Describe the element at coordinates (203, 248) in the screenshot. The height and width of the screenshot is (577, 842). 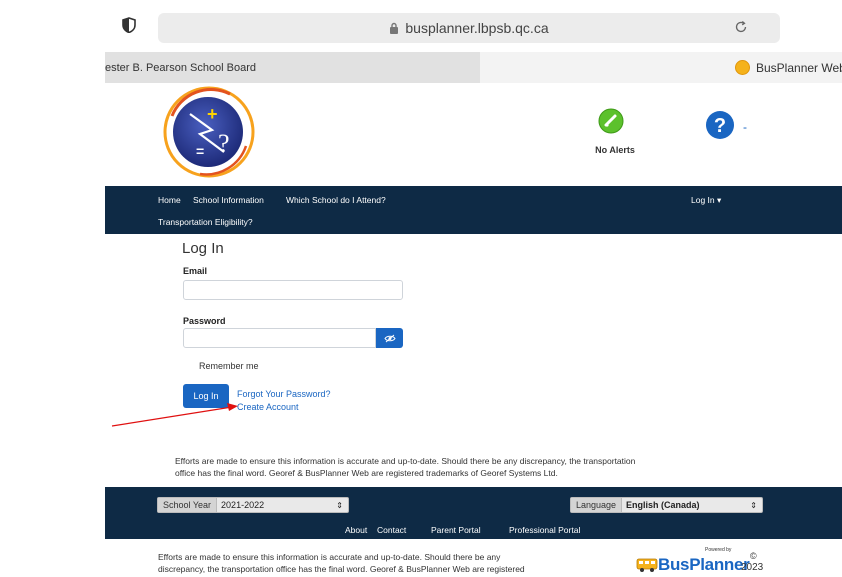
I see `page-title: Log In` at that location.